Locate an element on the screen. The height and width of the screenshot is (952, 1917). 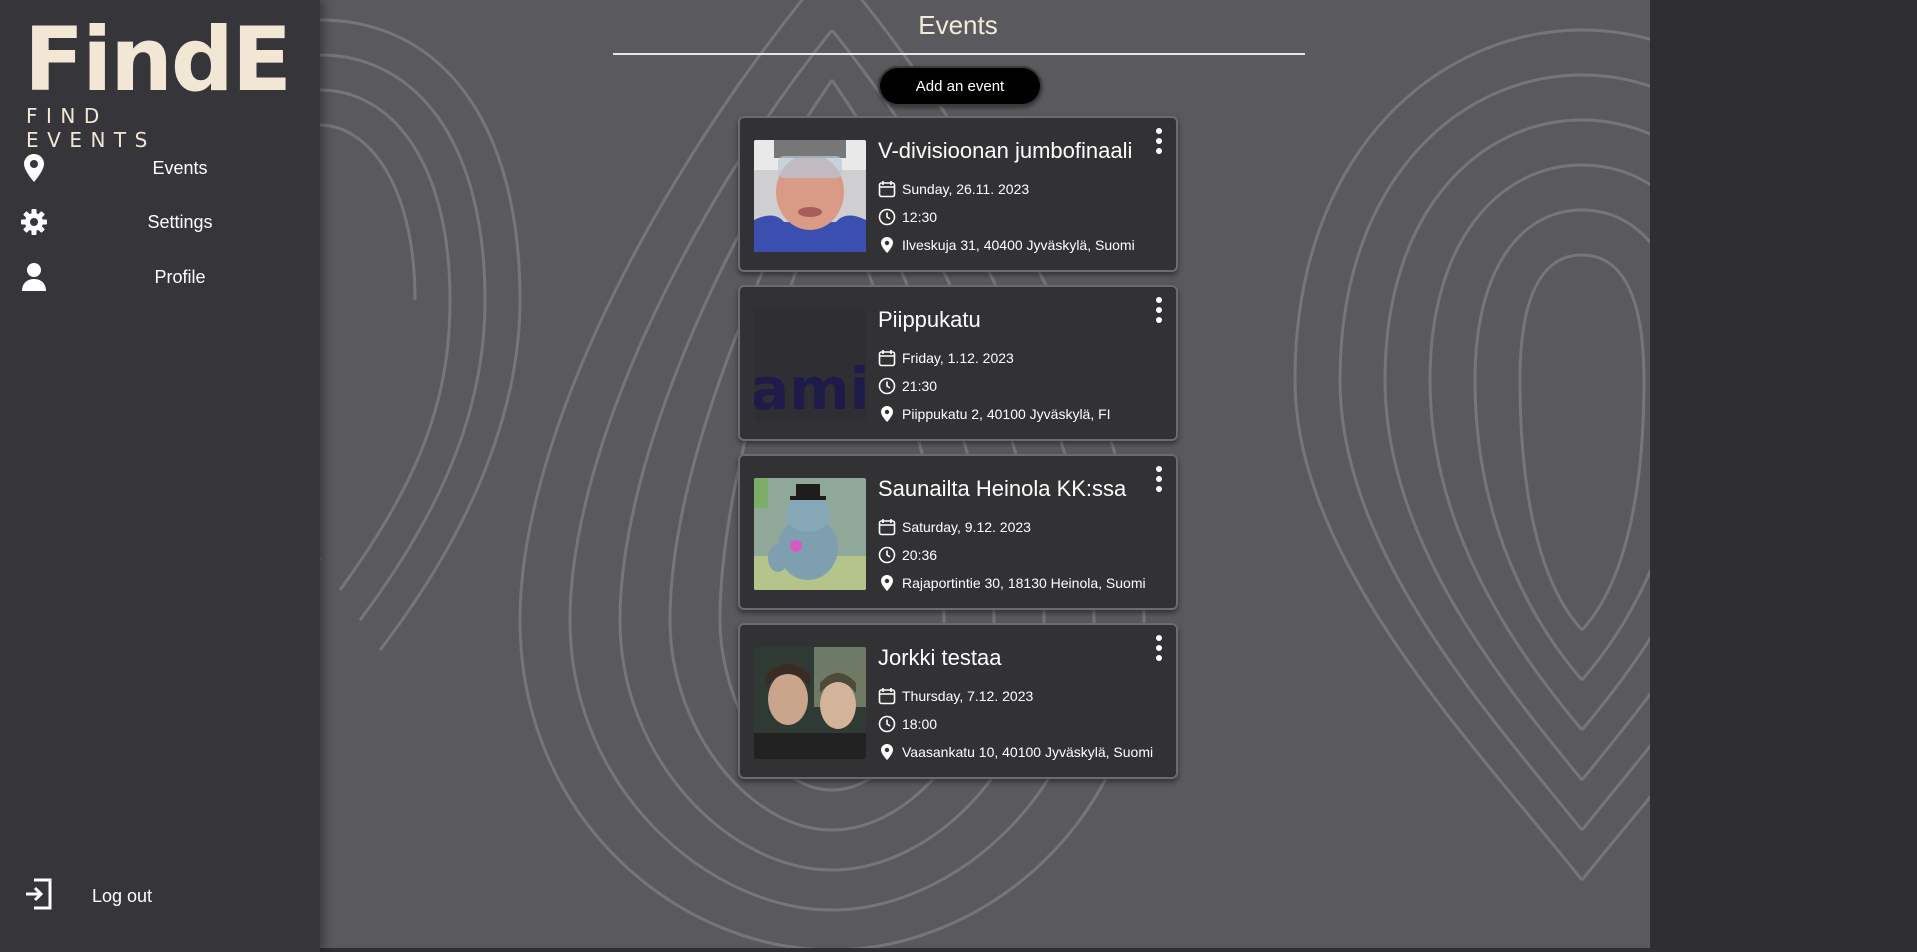
logo-wordmark: FindE is located at coordinates (158, 59).